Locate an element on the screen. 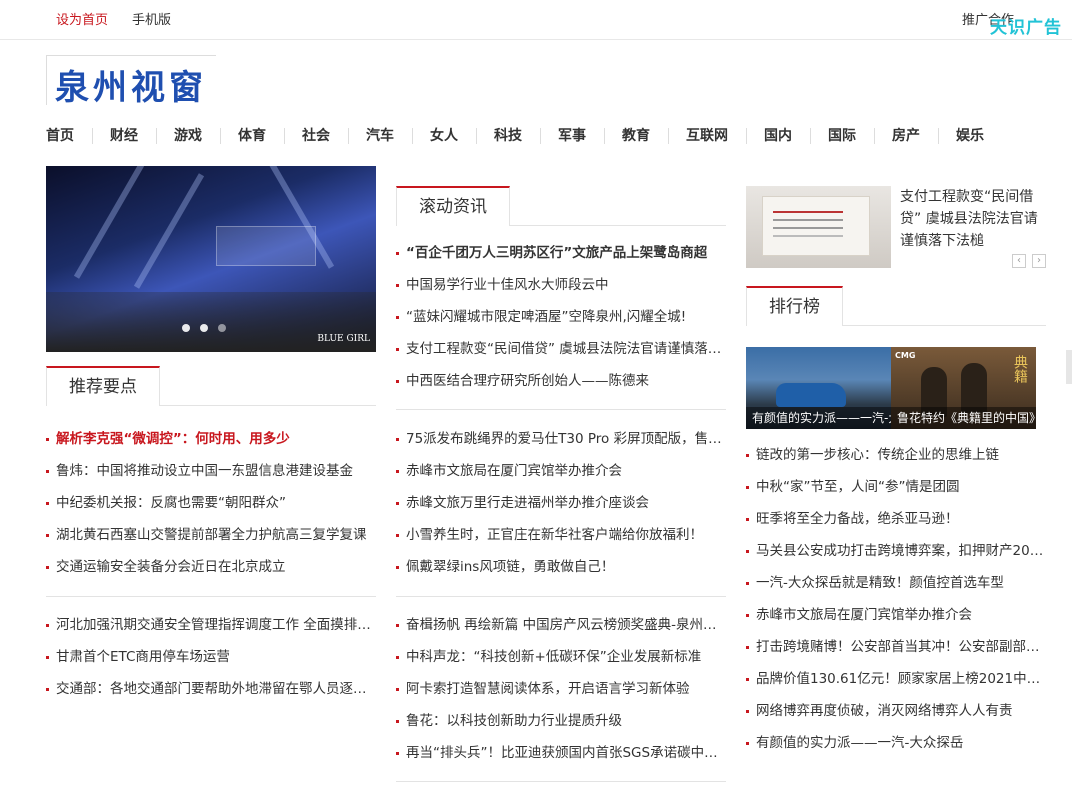 The width and height of the screenshot is (1072, 804). main-nav: 首页 财经 游戏 体育 社会 汽车 女人 科技 军事 教育 互联网 国内 国际 房产 娱乐 is located at coordinates (515, 136).